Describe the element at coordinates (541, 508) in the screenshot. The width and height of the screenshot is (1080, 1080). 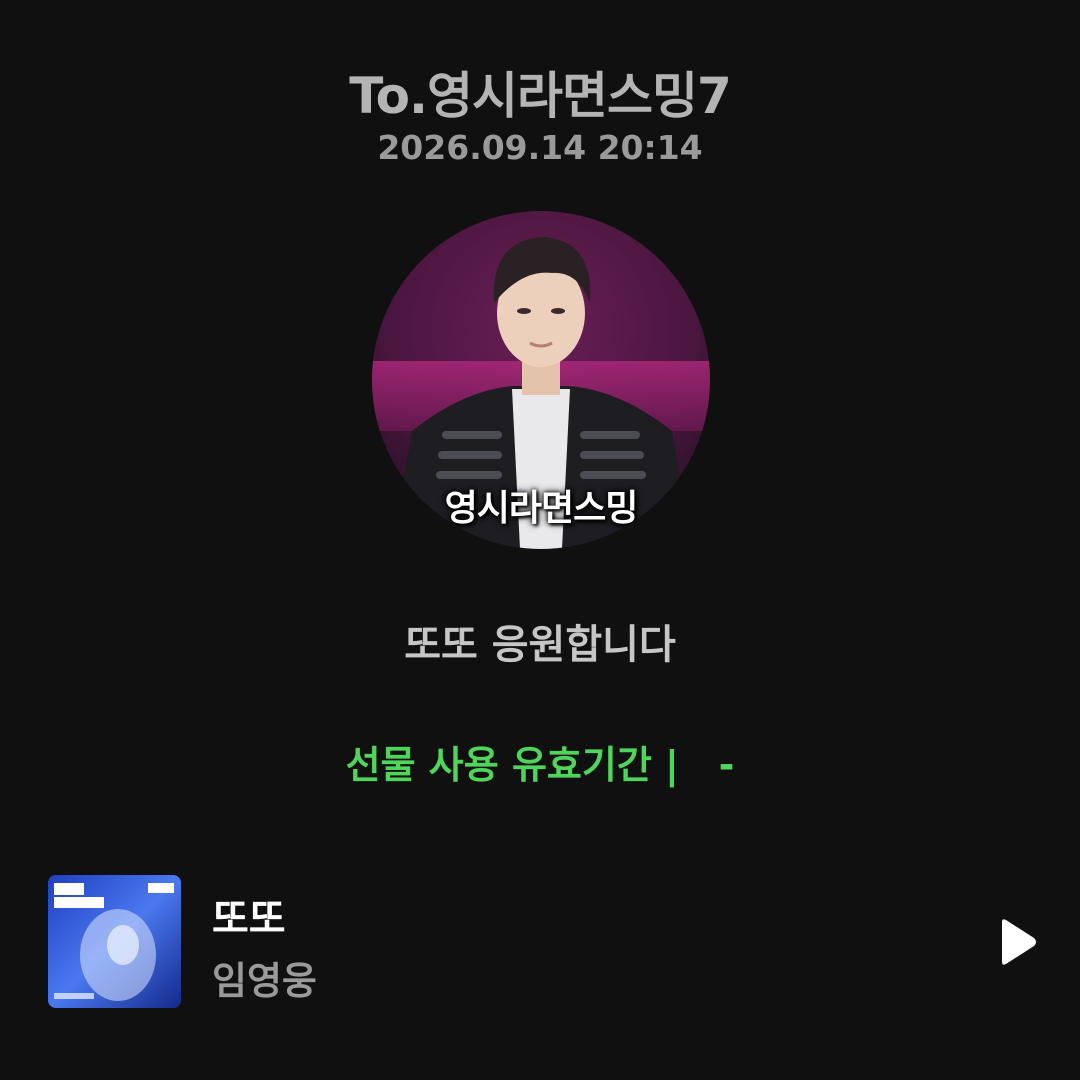
I see `avatar-caption: 영시라면스밍` at that location.